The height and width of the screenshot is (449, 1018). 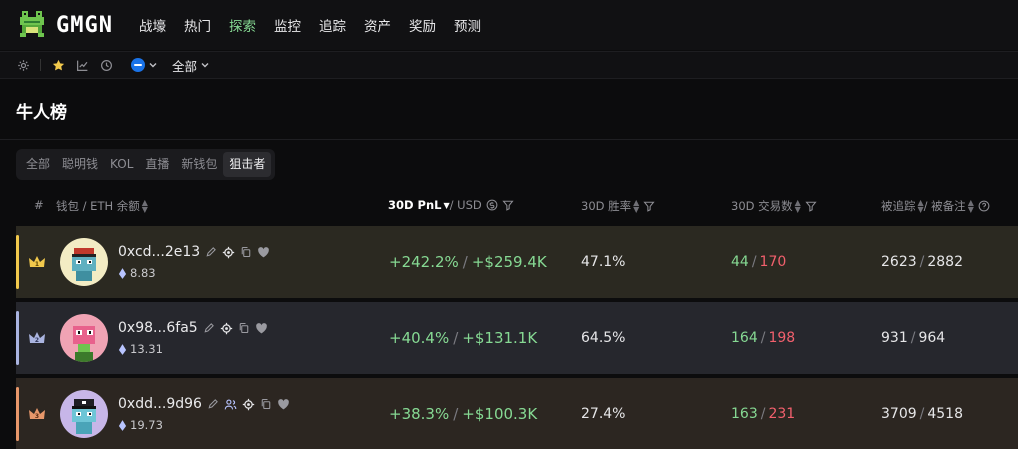 What do you see at coordinates (84, 25) in the screenshot?
I see `brand-name: GMGN` at bounding box center [84, 25].